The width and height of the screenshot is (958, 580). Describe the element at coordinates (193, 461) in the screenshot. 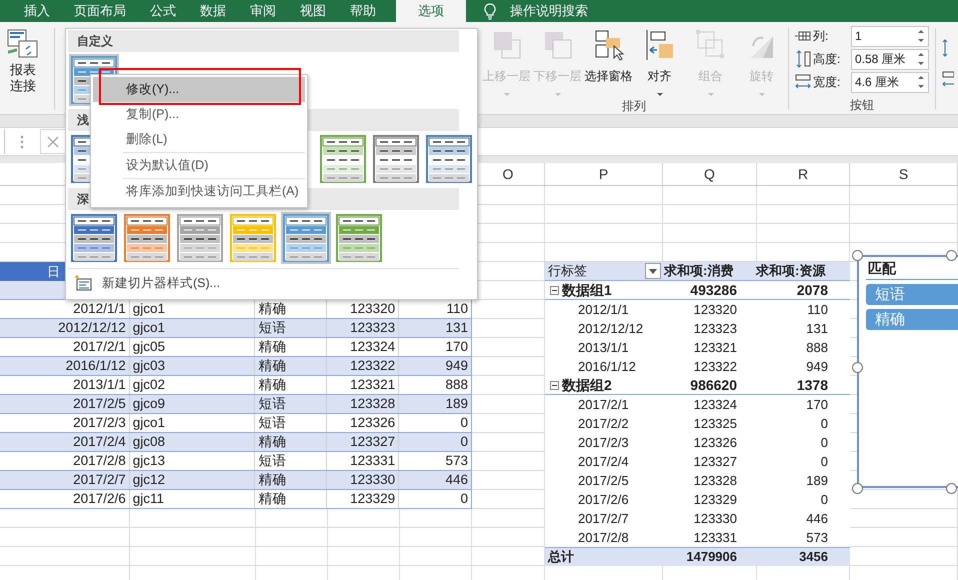

I see `table-cell: gjc13` at that location.